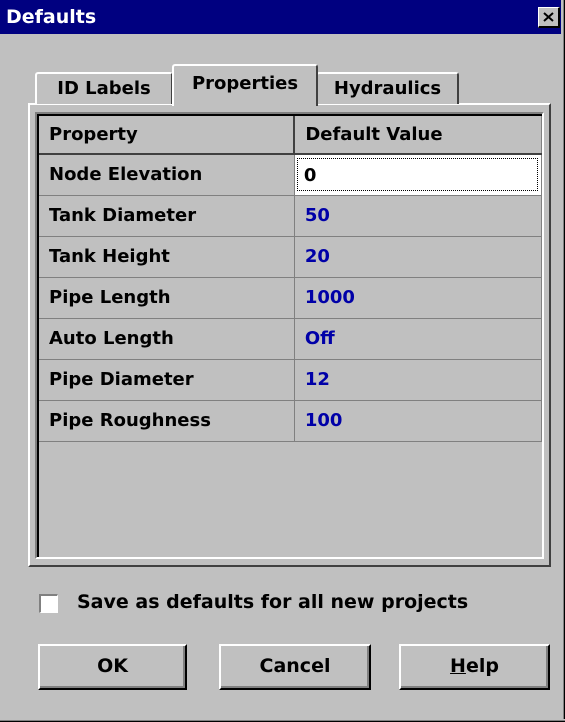 The width and height of the screenshot is (565, 722). Describe the element at coordinates (418, 216) in the screenshot. I see `property-value: 50` at that location.